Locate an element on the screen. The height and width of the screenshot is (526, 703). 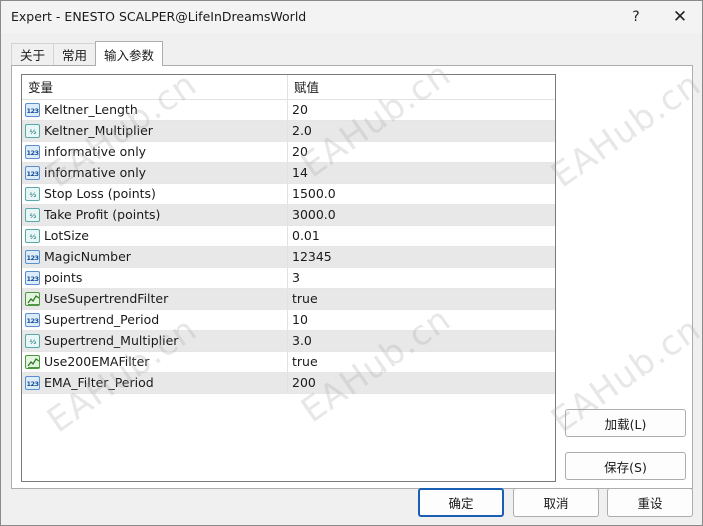
tab-about: 关于 is located at coordinates (33, 54).